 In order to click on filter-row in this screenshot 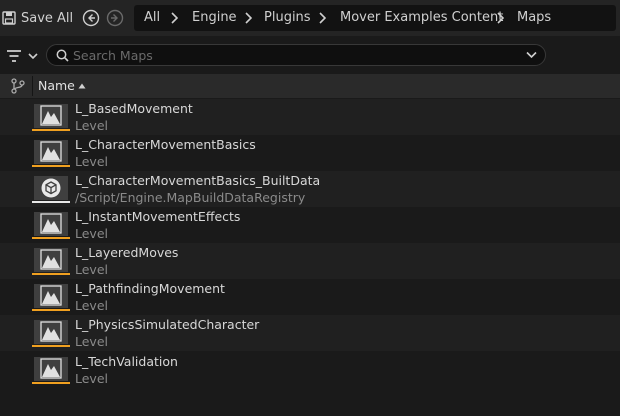, I will do `click(310, 56)`.